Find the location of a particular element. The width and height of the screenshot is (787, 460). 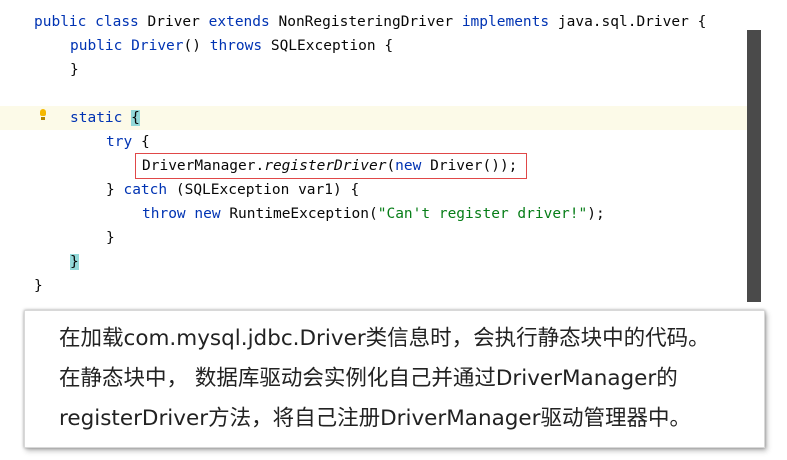

catch-args: (SQLException var1) { is located at coordinates (267, 190).